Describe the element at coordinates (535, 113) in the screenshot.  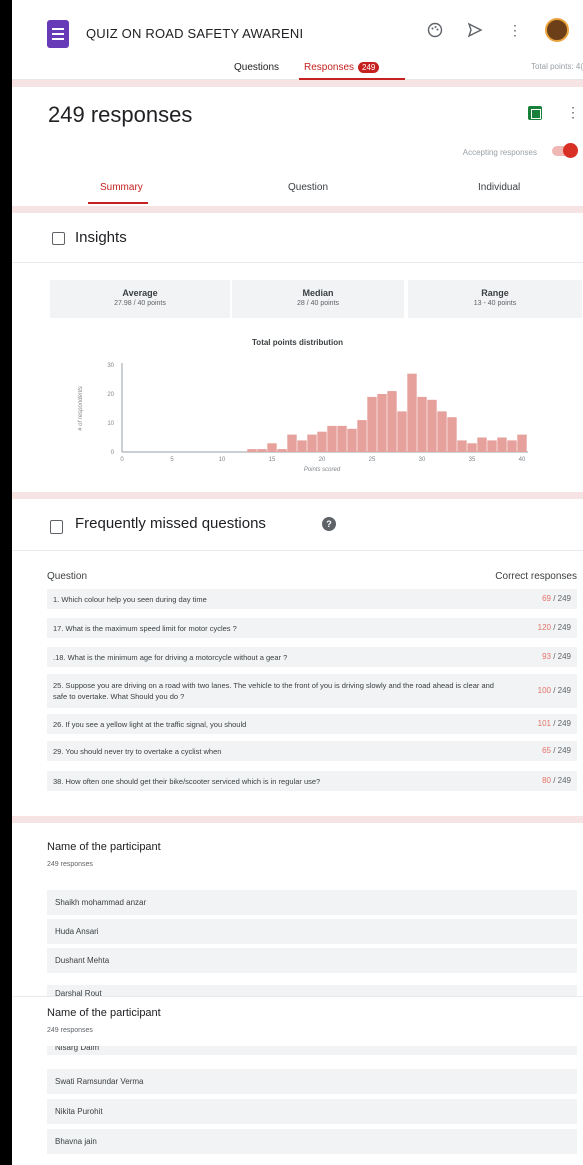
I see `sheets-icon` at that location.